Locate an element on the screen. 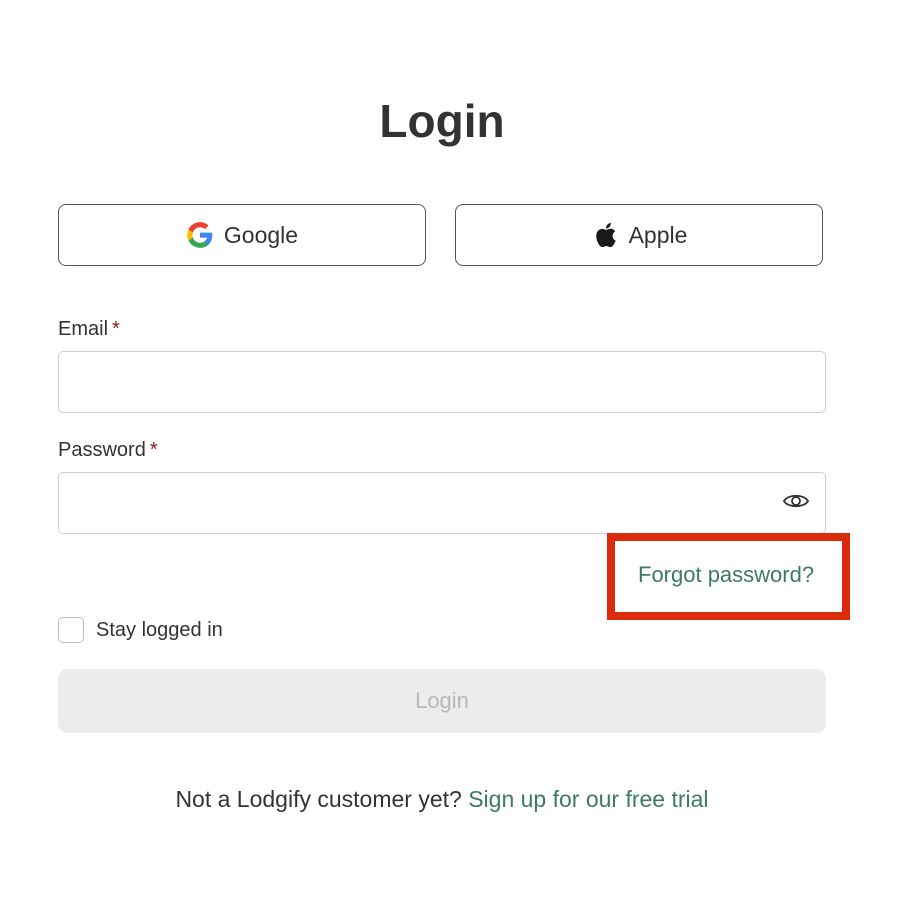 Image resolution: width=922 pixels, height=918 pixels. password-label: Password * is located at coordinates (108, 450).